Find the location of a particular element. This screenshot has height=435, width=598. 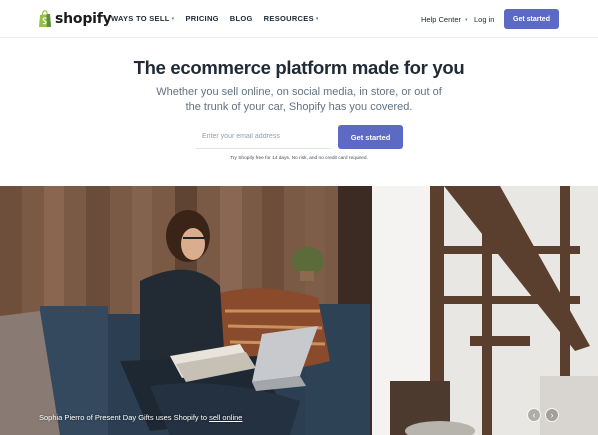

next-slide-button: › is located at coordinates (552, 415).